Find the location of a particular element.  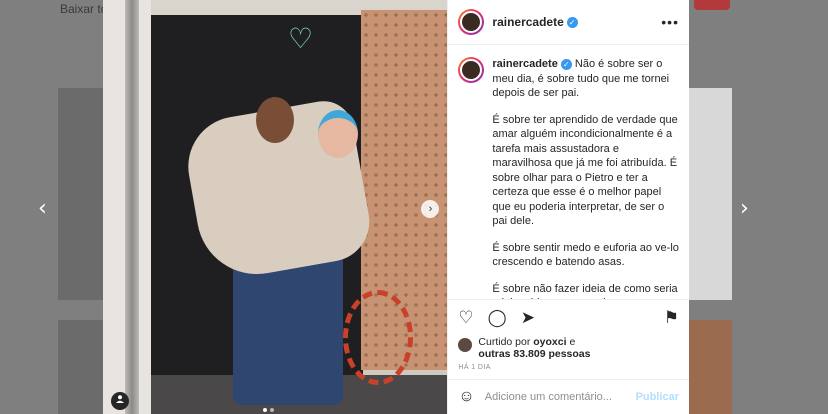

share-icon: ➤ is located at coordinates (528, 318).